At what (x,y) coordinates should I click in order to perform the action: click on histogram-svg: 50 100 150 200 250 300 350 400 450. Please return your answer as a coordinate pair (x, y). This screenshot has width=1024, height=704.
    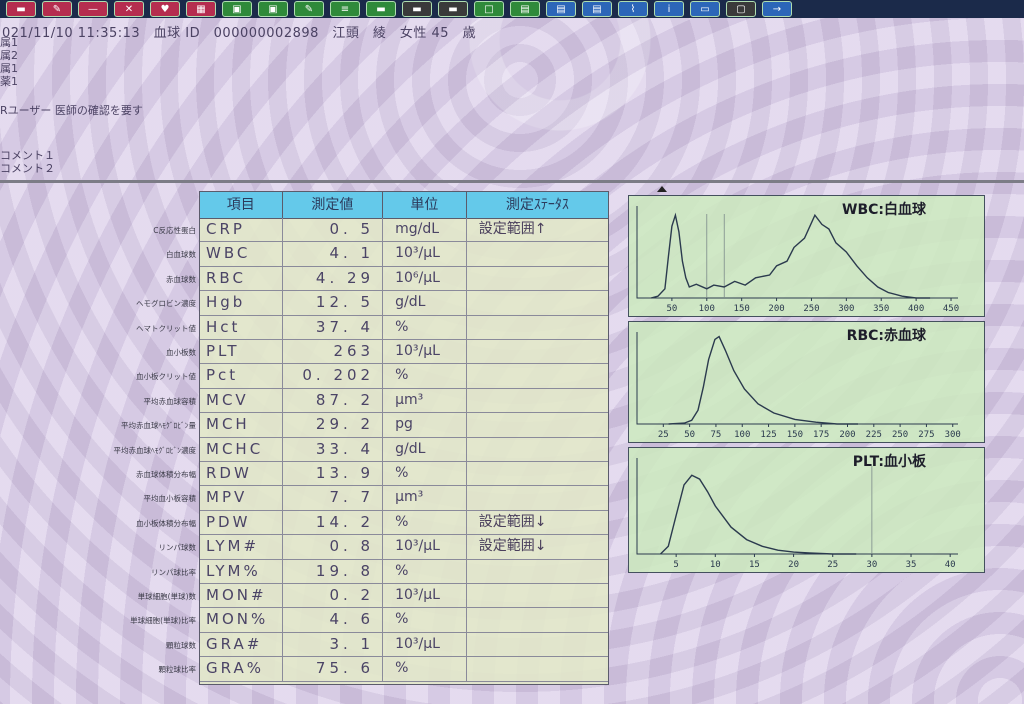
    Looking at the image, I should click on (797, 260).